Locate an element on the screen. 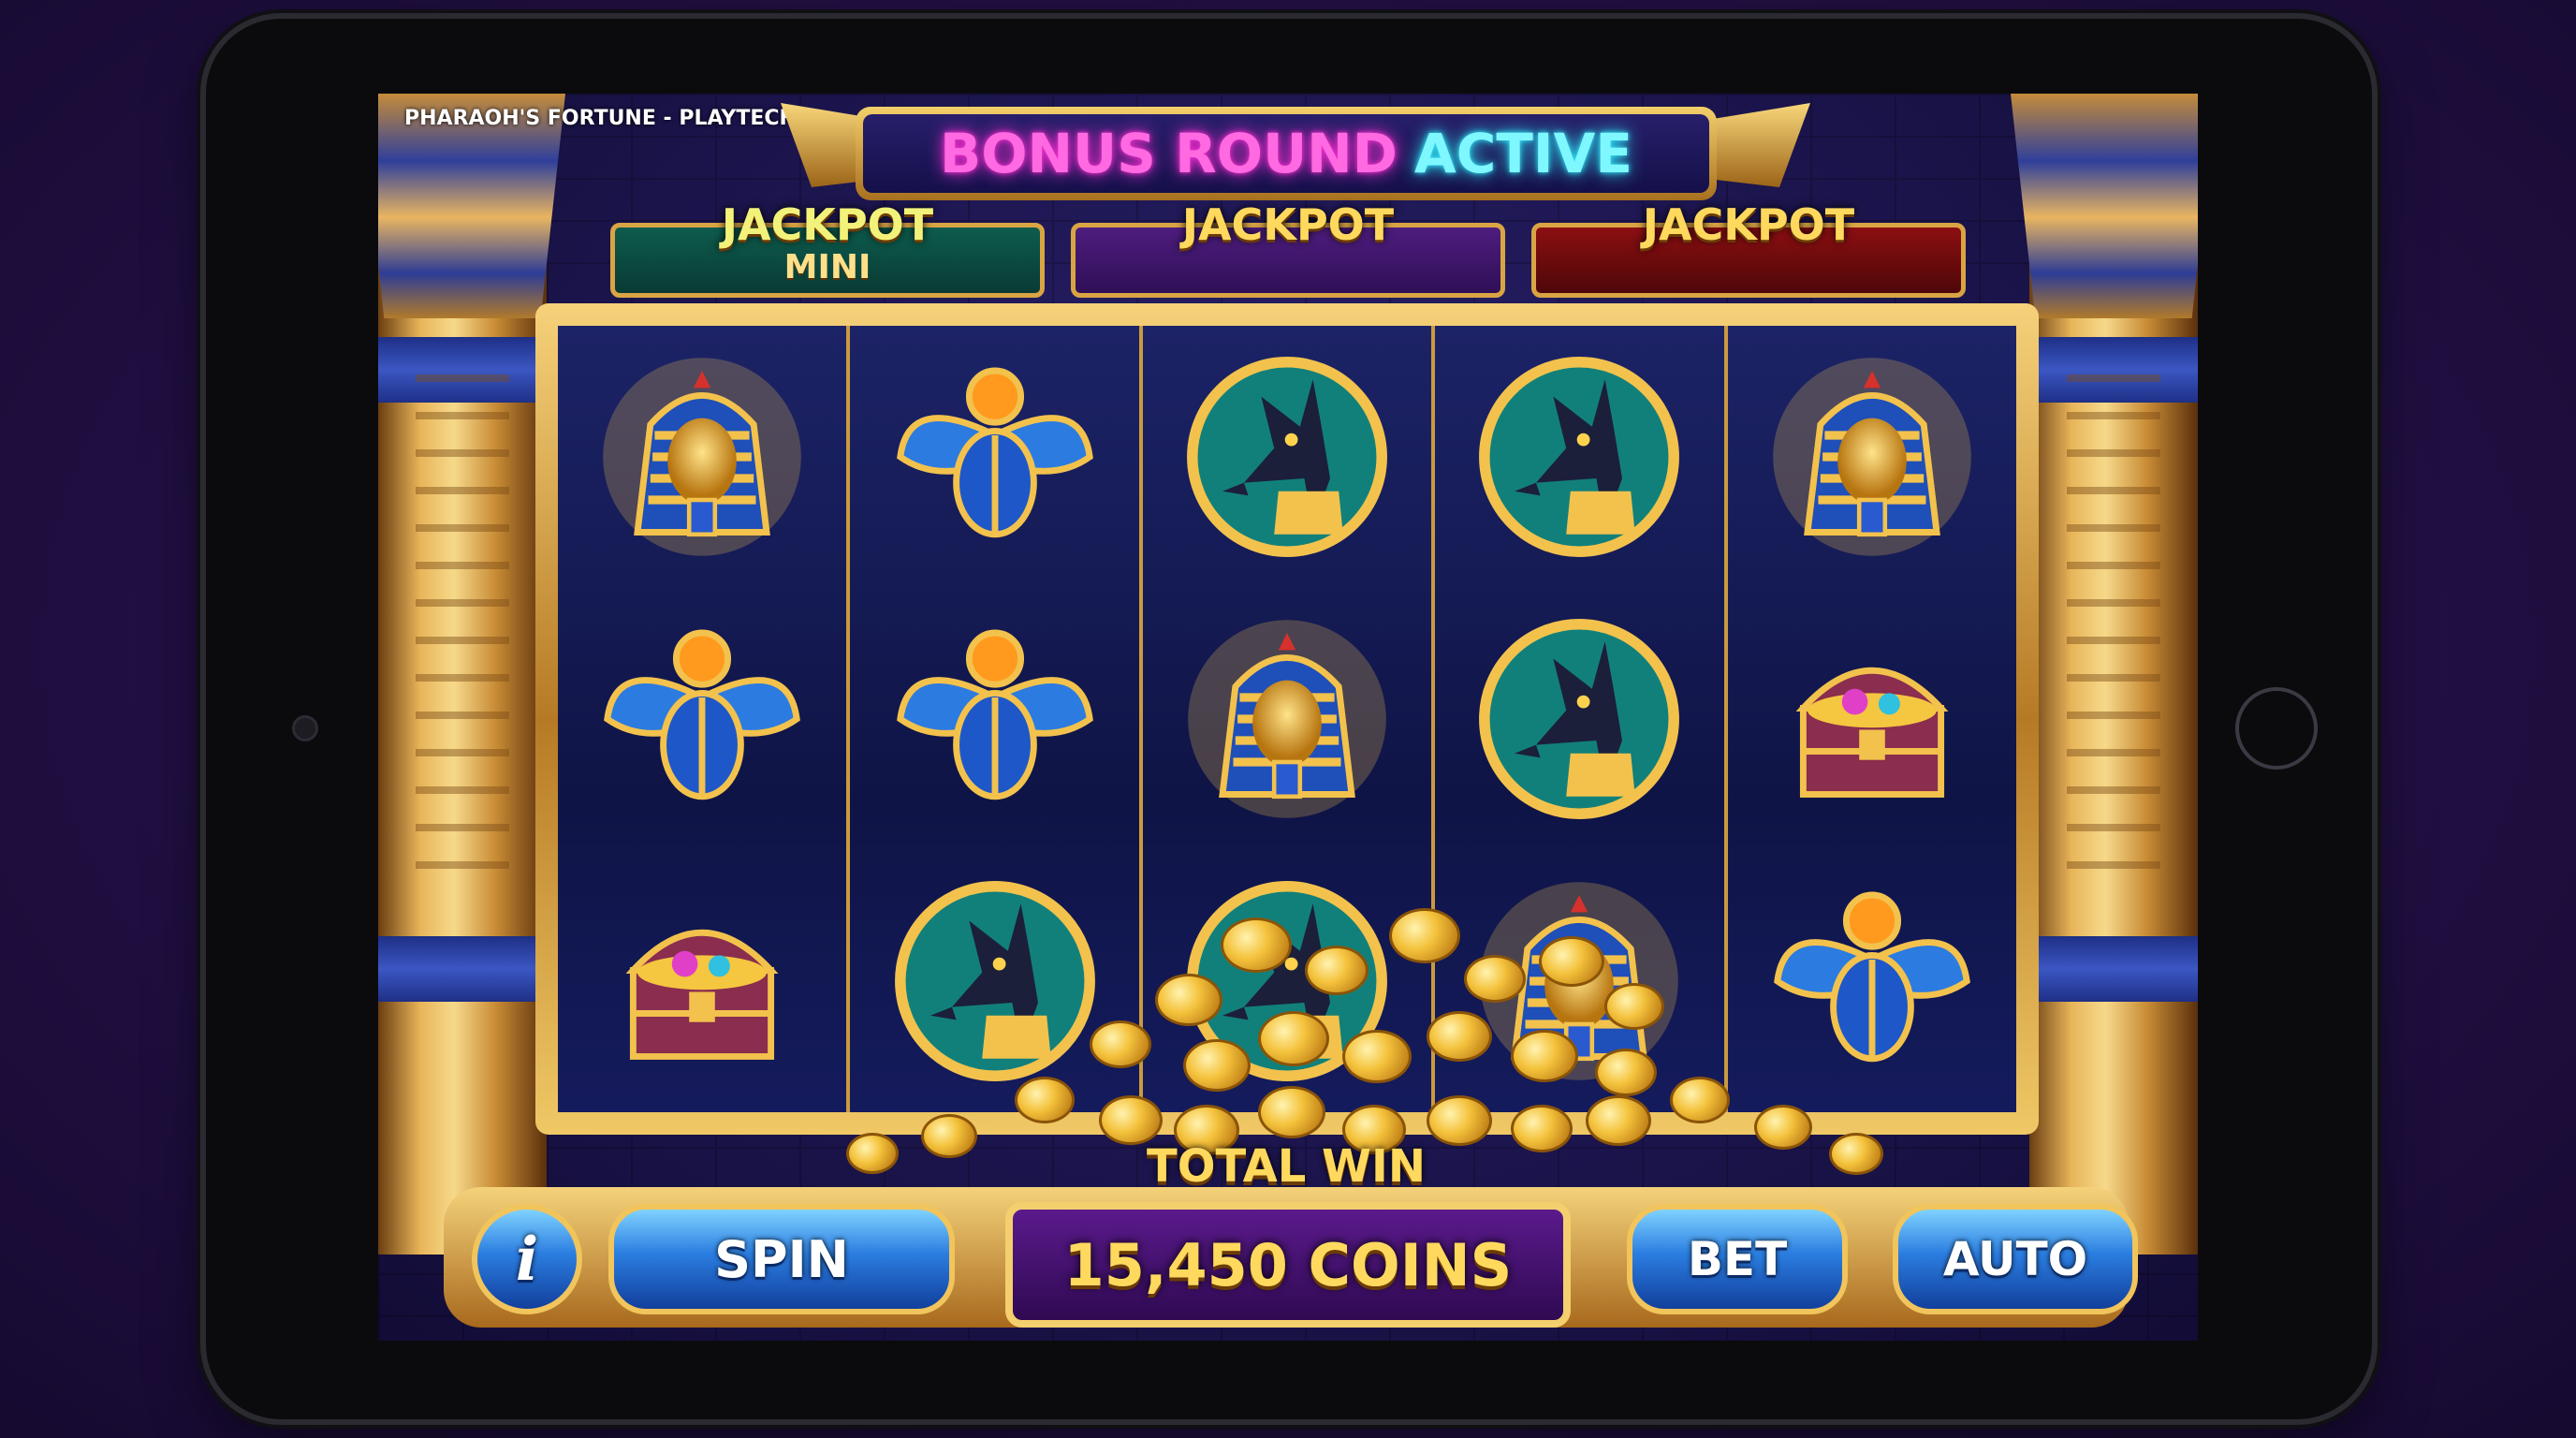 Image resolution: width=2576 pixels, height=1438 pixels. bonus-banner: BONUS ROUND ACTIVE is located at coordinates (1286, 153).